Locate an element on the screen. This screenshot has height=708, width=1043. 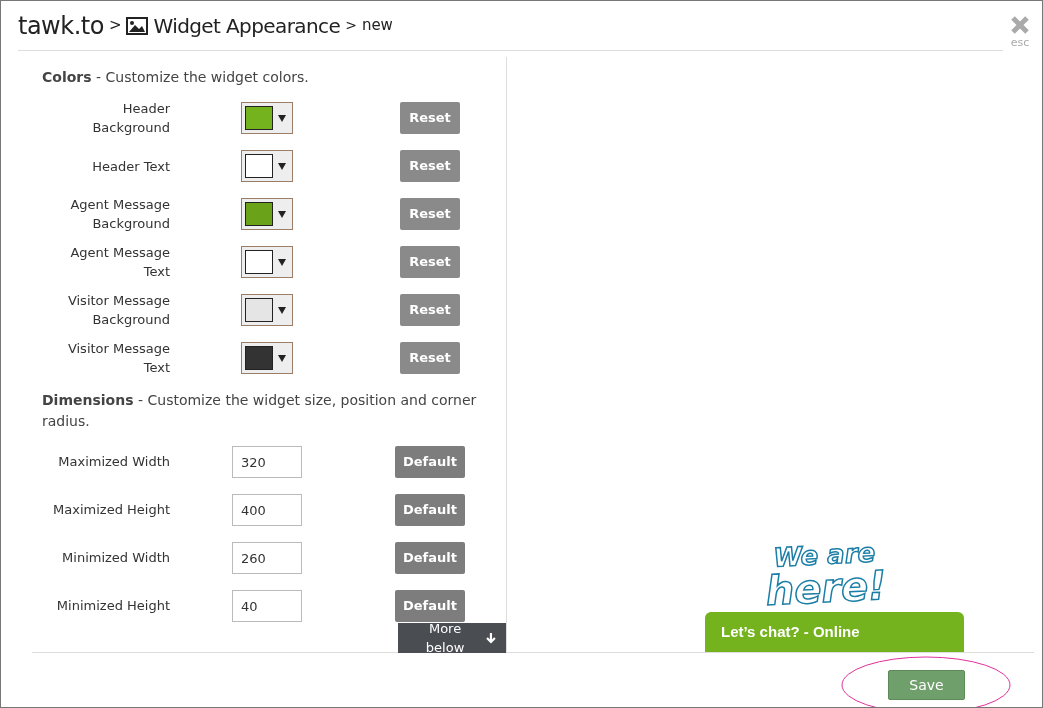
section-description: Colors - Customize the widget colors. is located at coordinates (176, 77).